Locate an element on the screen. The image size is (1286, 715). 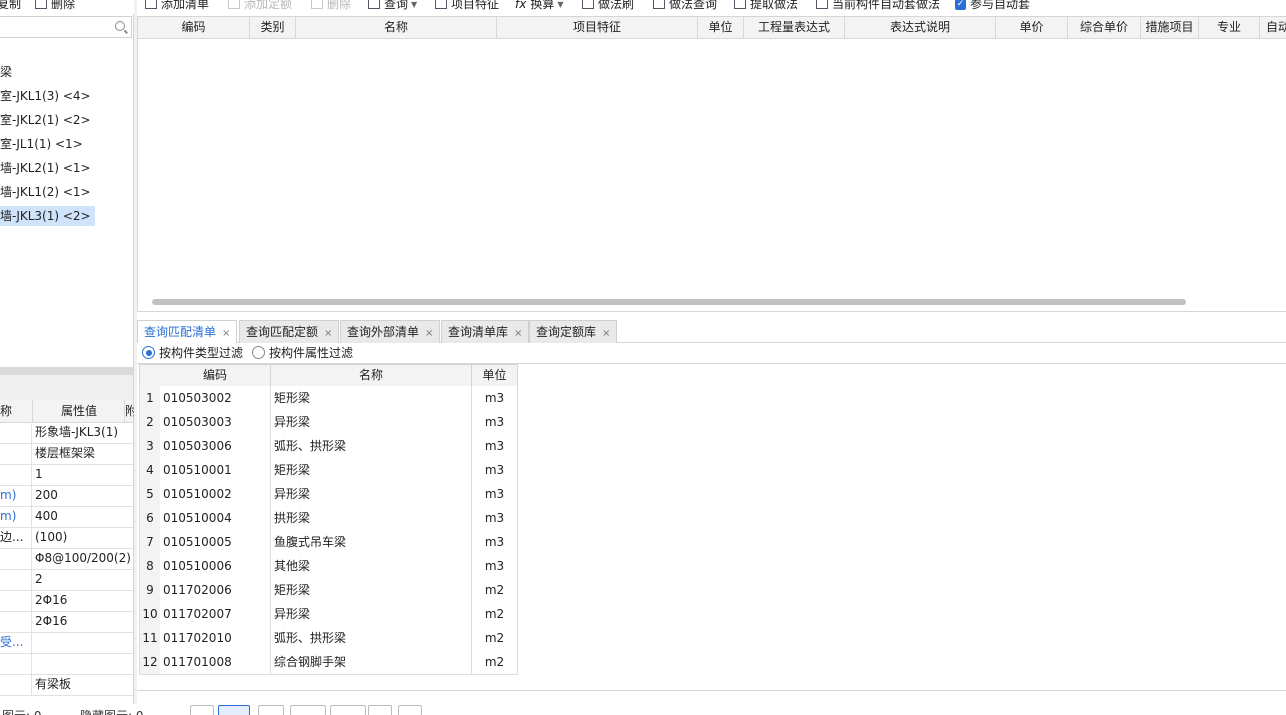
method-brush-button: 做法刷 is located at coordinates (608, 7).